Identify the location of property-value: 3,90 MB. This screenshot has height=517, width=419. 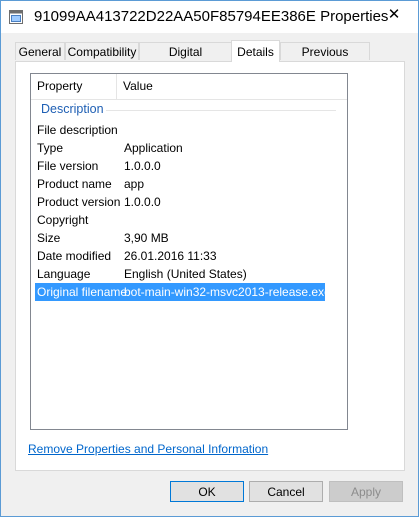
(146, 238).